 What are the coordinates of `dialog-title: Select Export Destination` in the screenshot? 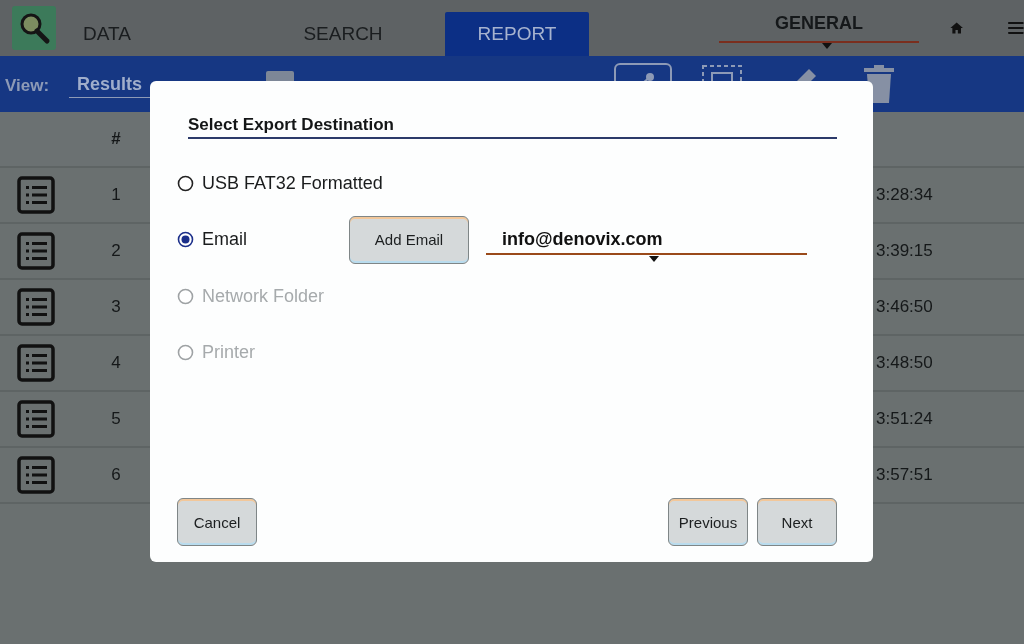 It's located at (512, 127).